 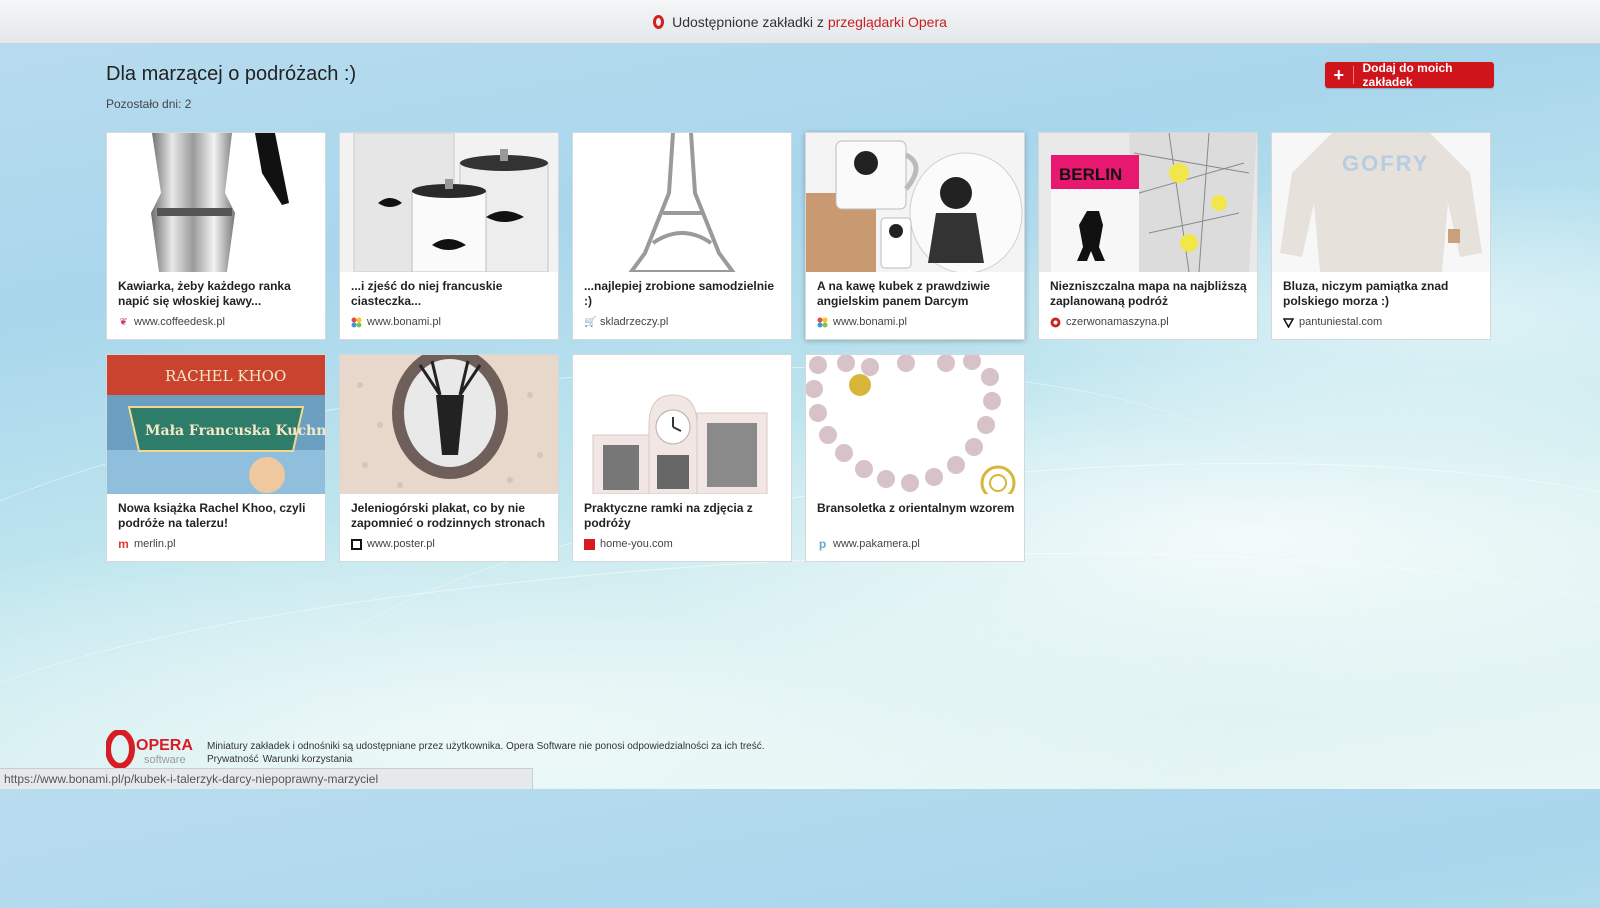 I want to click on coffeedesk-favicon: ❦, so click(x=123, y=322).